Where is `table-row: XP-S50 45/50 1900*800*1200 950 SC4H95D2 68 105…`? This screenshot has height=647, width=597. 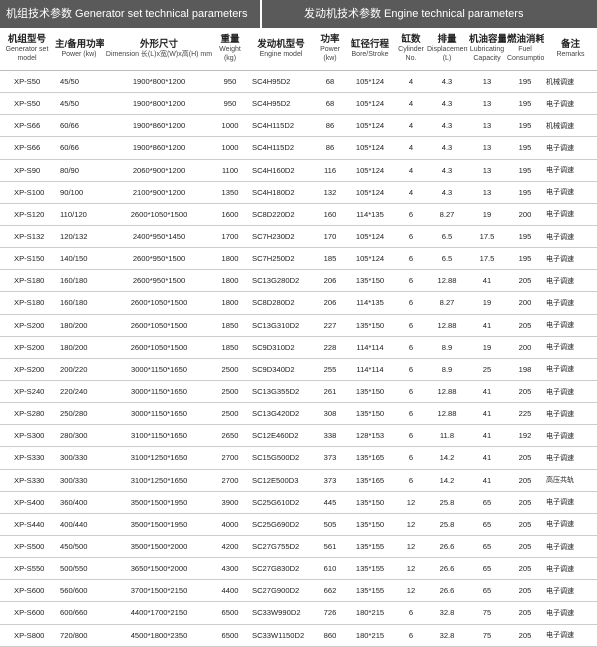 table-row: XP-S50 45/50 1900*800*1200 950 SC4H95D2 68 105… is located at coordinates (298, 104).